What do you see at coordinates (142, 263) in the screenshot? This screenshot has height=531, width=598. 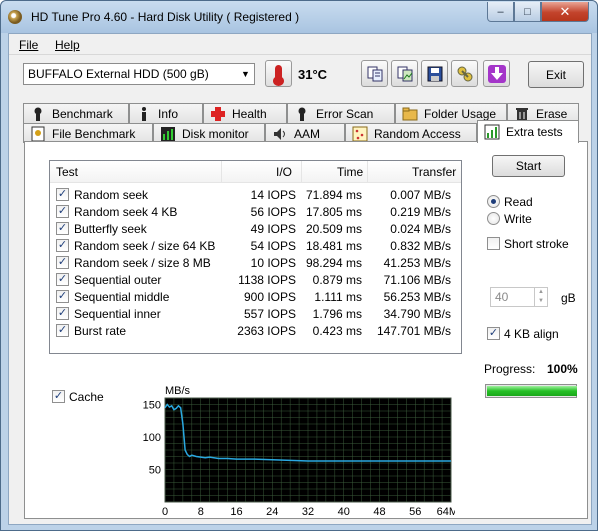 I see `test-name: Random seek / size 8 MB` at bounding box center [142, 263].